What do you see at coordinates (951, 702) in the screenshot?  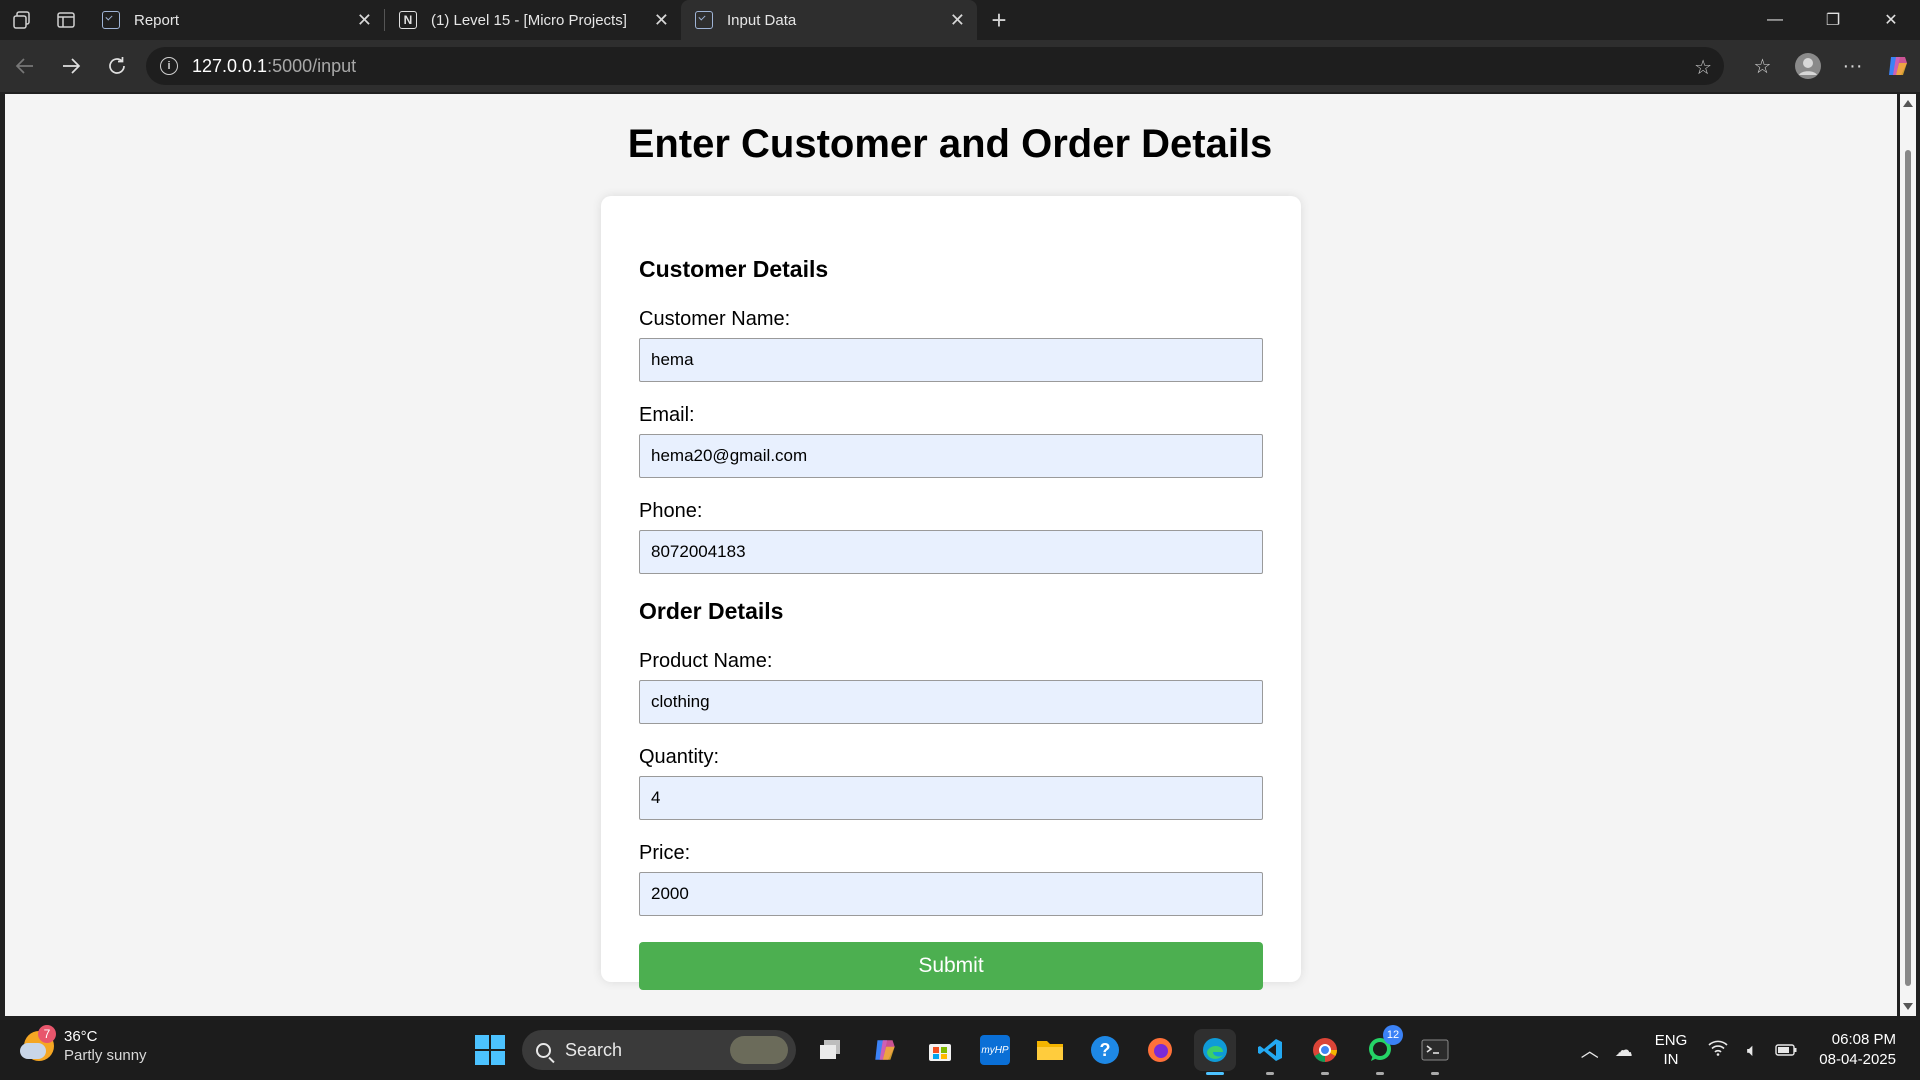 I see `product-name-input` at bounding box center [951, 702].